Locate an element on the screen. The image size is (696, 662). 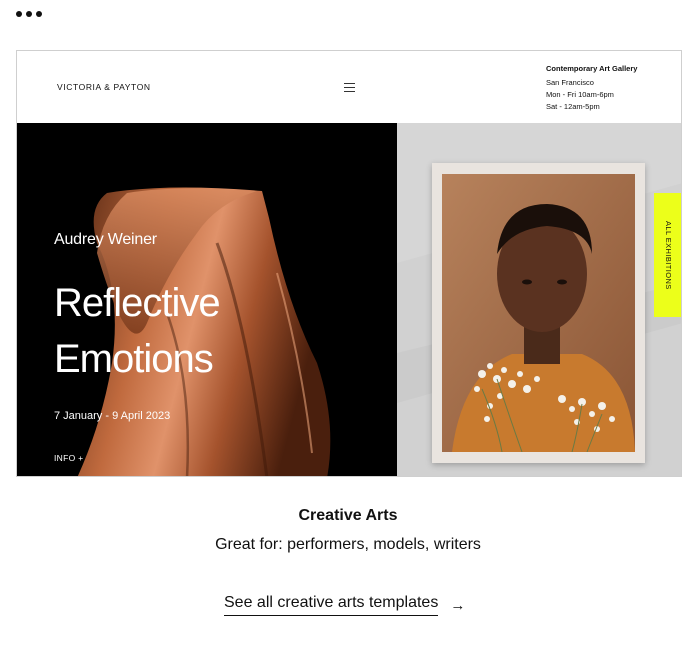
hamburger-menu-icon is located at coordinates (349, 87).